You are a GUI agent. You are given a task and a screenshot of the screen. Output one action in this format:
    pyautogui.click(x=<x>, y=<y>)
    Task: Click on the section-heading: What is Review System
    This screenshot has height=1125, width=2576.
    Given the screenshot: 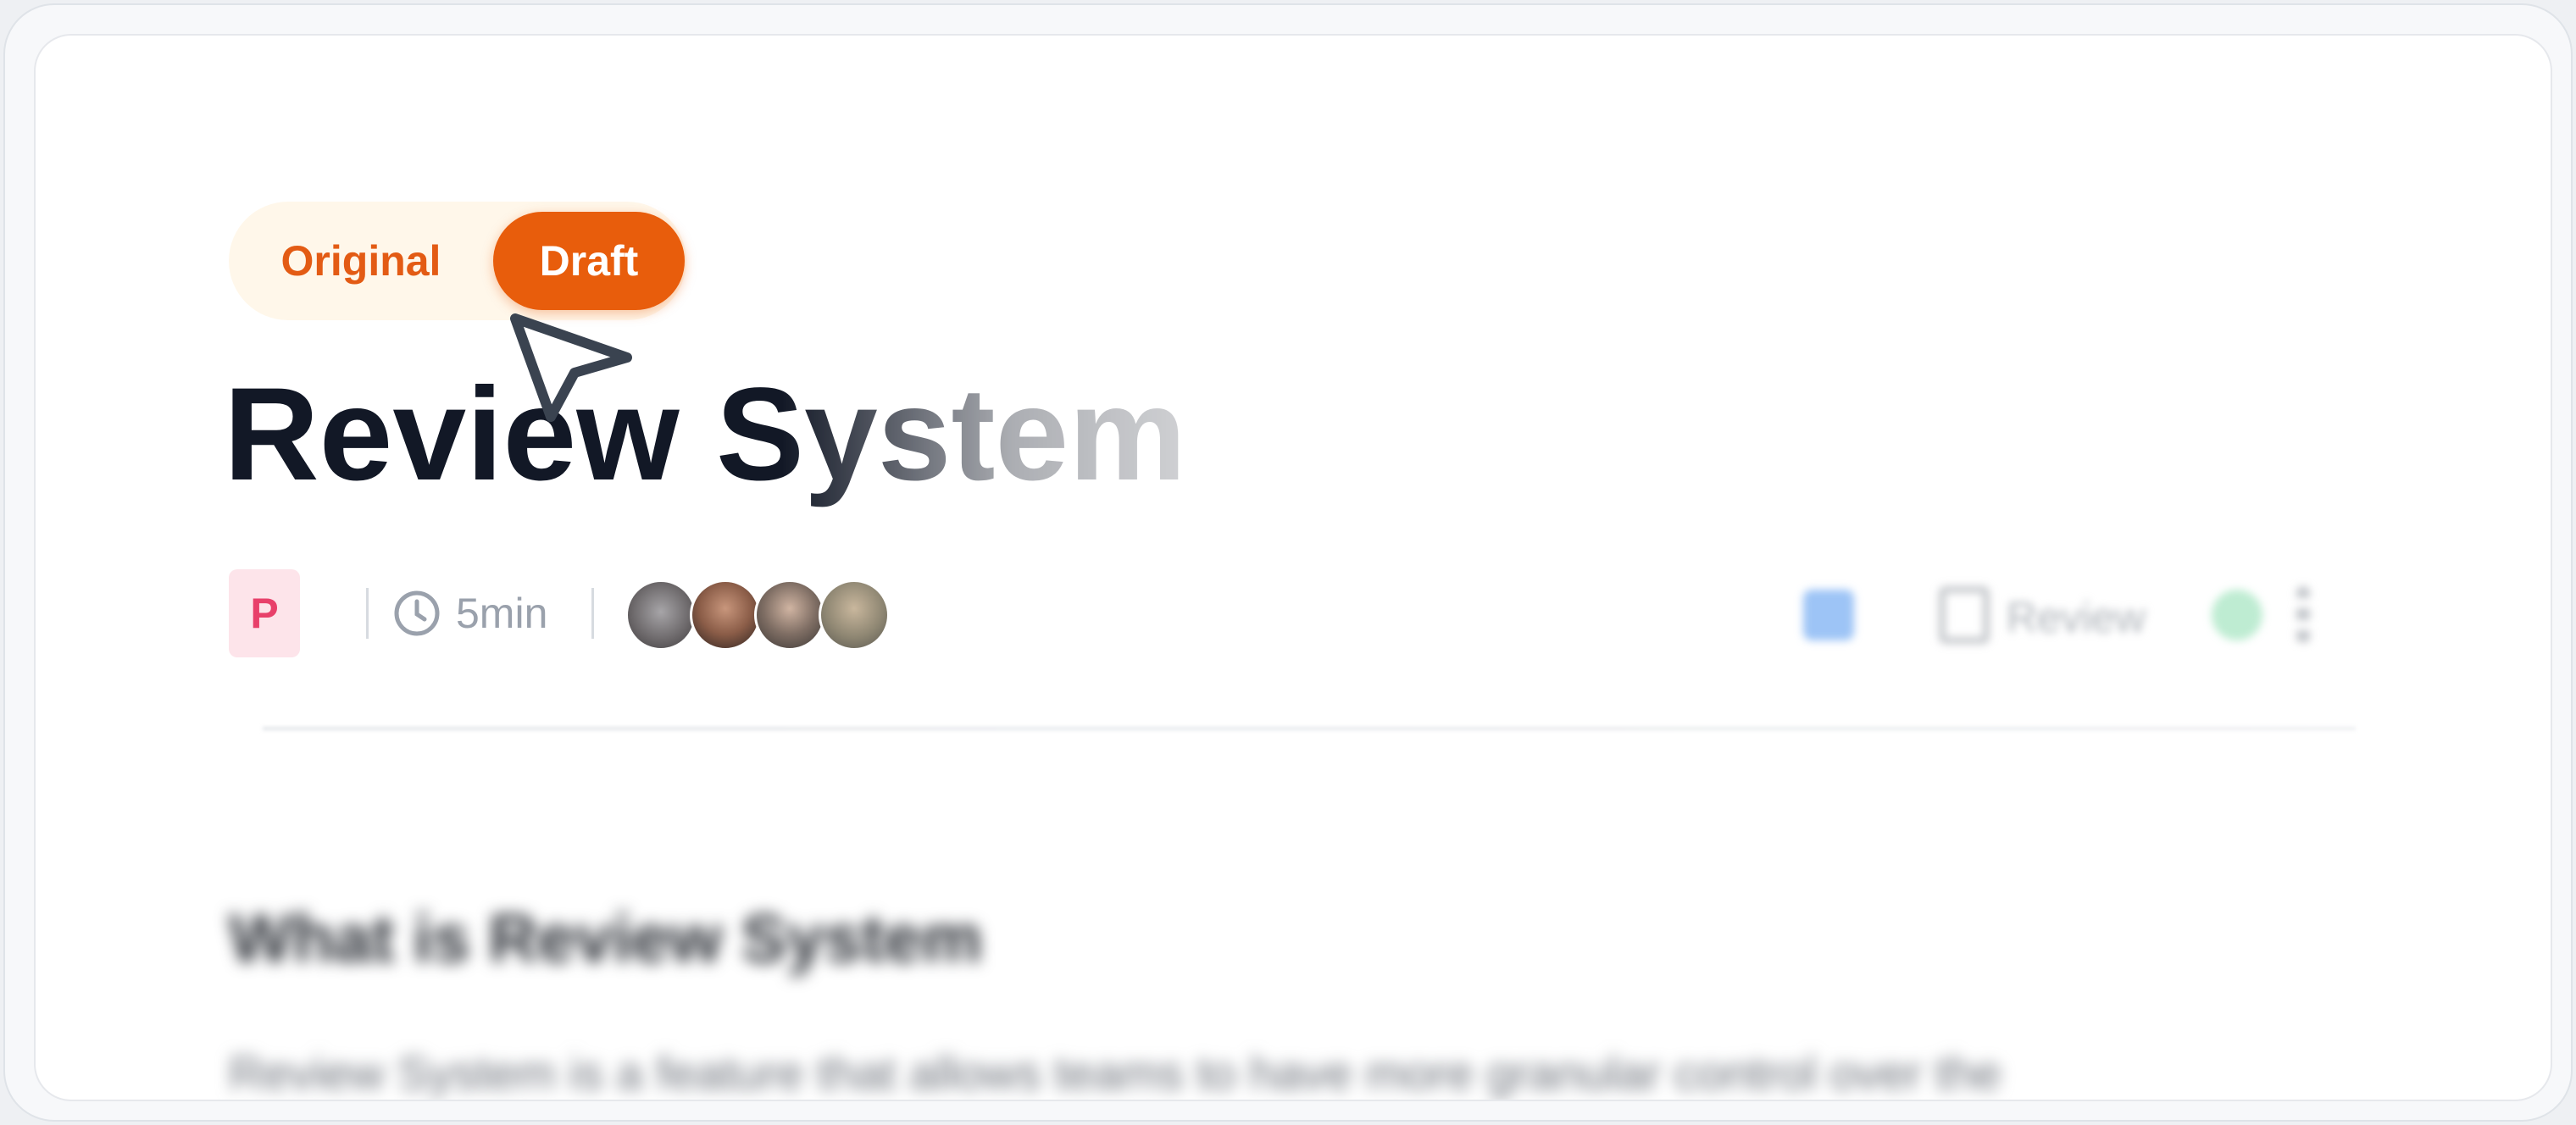 What is the action you would take?
    pyautogui.click(x=606, y=938)
    